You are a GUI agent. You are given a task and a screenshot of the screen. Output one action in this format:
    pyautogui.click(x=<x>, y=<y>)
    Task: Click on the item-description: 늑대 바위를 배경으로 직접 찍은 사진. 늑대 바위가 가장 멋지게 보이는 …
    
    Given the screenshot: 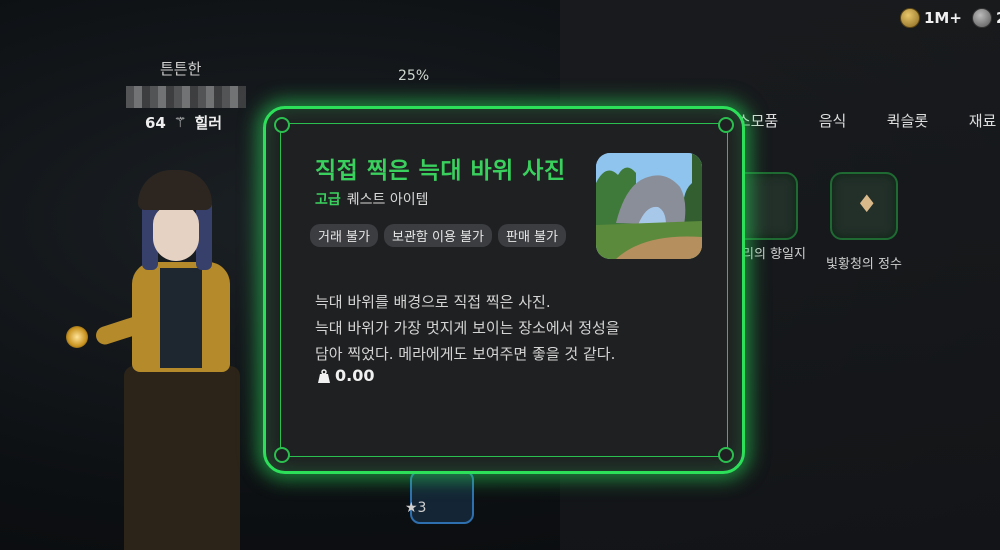 What is the action you would take?
    pyautogui.click(x=505, y=328)
    